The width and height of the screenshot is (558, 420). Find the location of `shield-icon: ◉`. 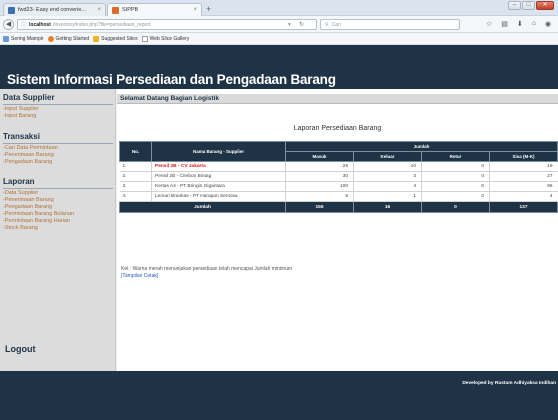

shield-icon: ◉ is located at coordinates (548, 24).